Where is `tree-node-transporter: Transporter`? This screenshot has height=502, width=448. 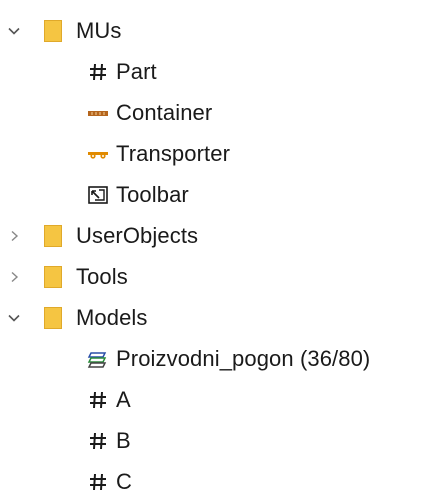
tree-node-transporter: Transporter is located at coordinates (224, 153).